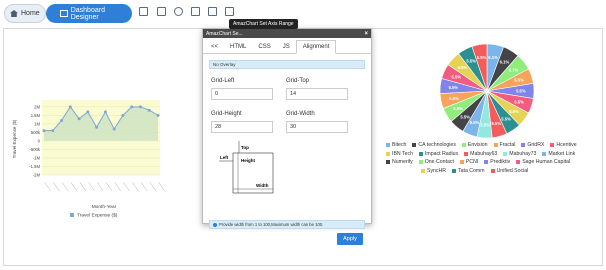 Image resolution: width=606 pixels, height=270 pixels. What do you see at coordinates (286, 46) in the screenshot?
I see `tab-js: JS` at bounding box center [286, 46].